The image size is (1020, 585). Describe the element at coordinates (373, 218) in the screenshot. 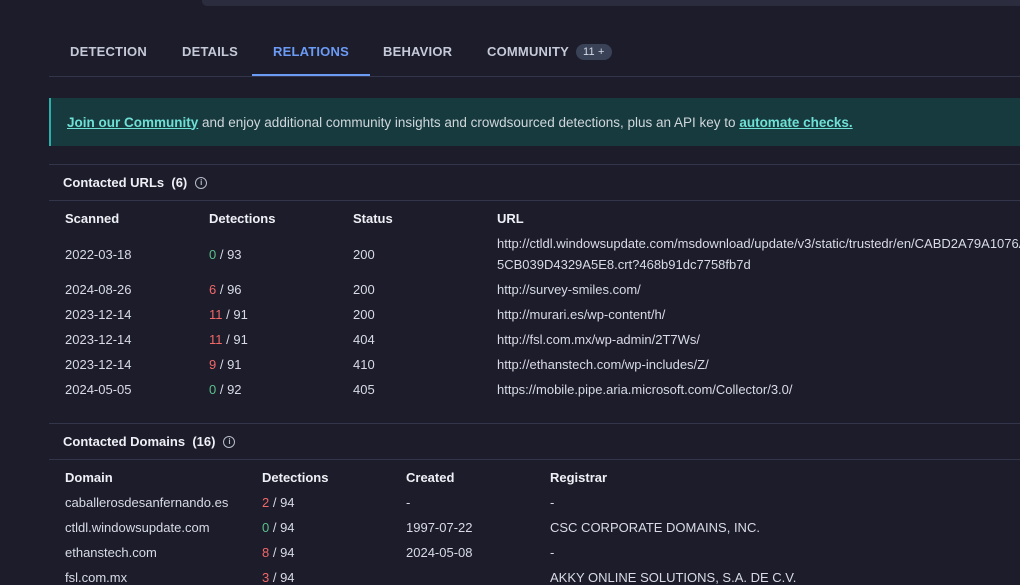

I see `col-header-status: Status` at that location.